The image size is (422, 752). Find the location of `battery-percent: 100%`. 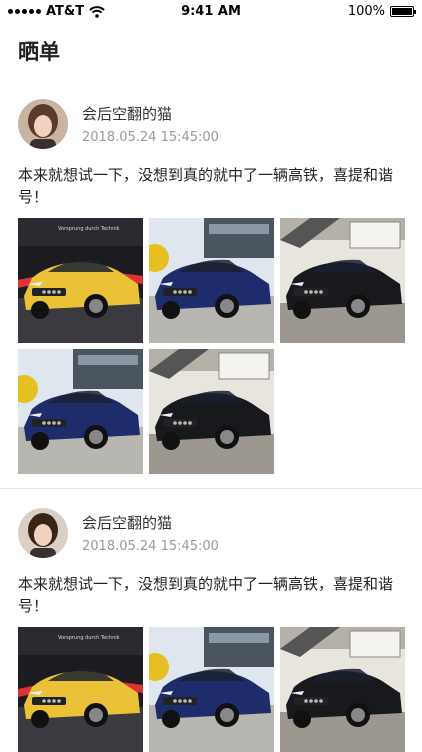

battery-percent: 100% is located at coordinates (366, 11).